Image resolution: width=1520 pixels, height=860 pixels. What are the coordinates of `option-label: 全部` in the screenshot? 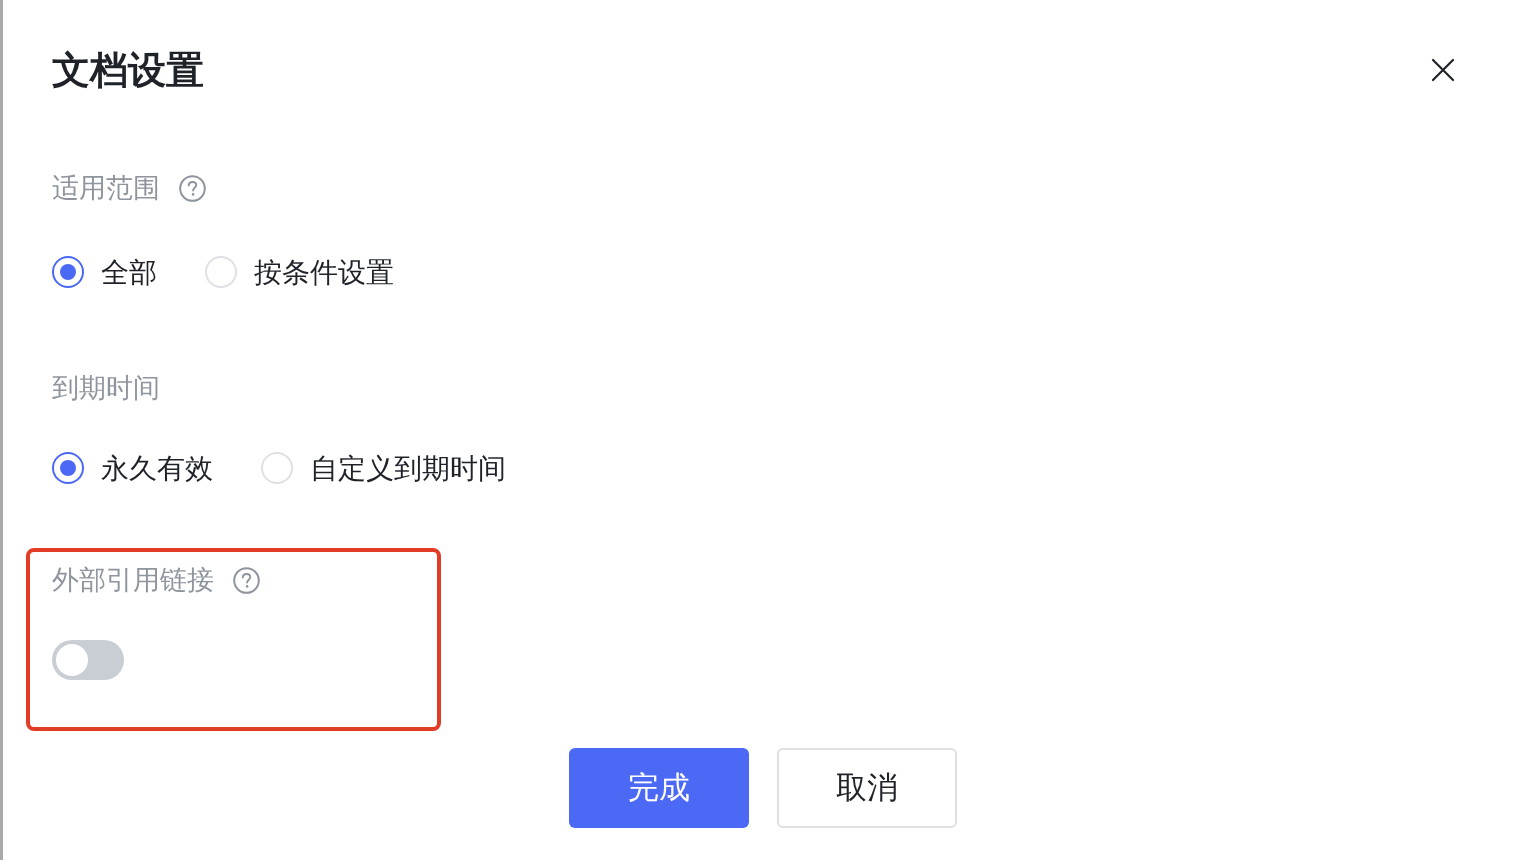 It's located at (129, 272).